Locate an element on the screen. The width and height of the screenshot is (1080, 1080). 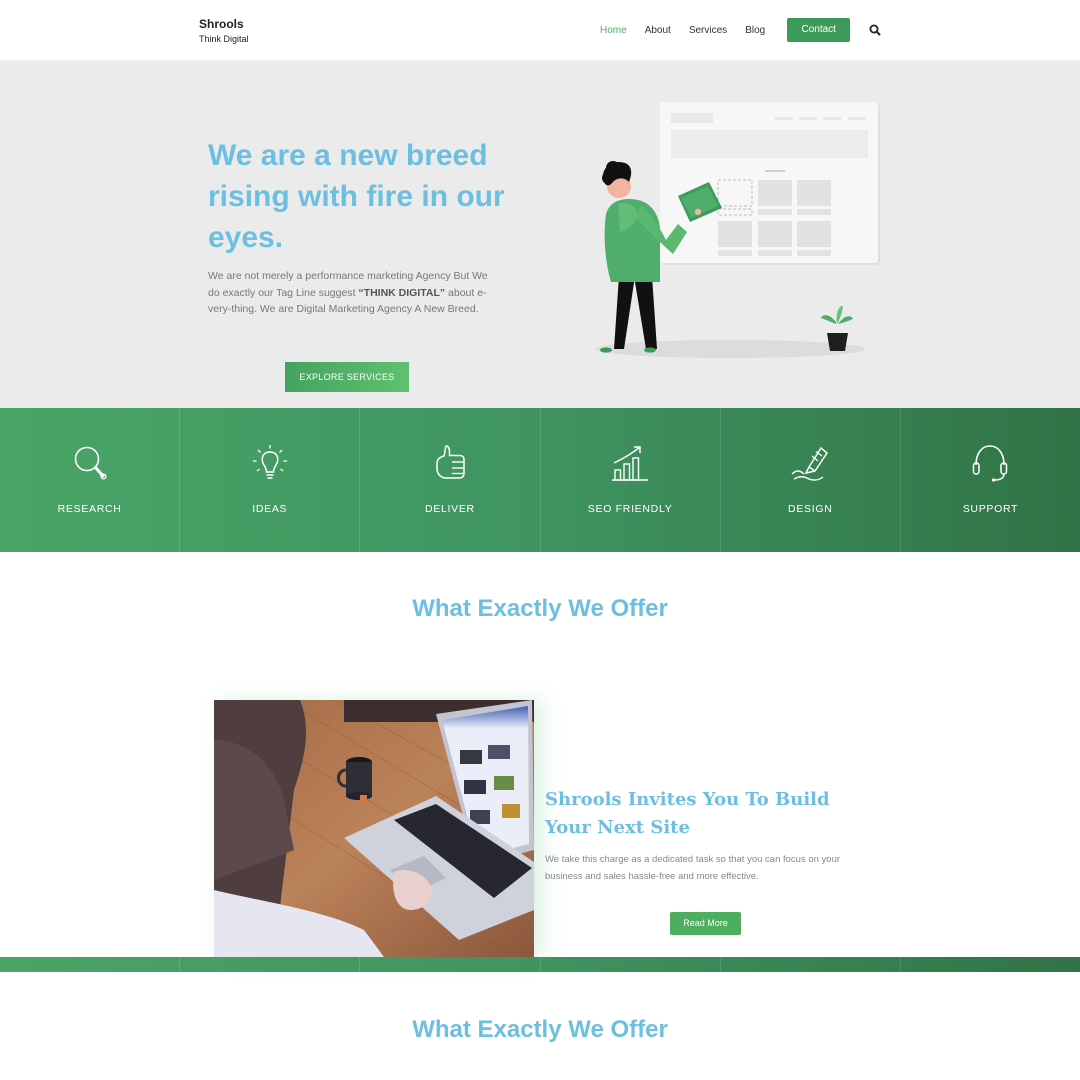
read-more-button: Read More is located at coordinates (705, 923).